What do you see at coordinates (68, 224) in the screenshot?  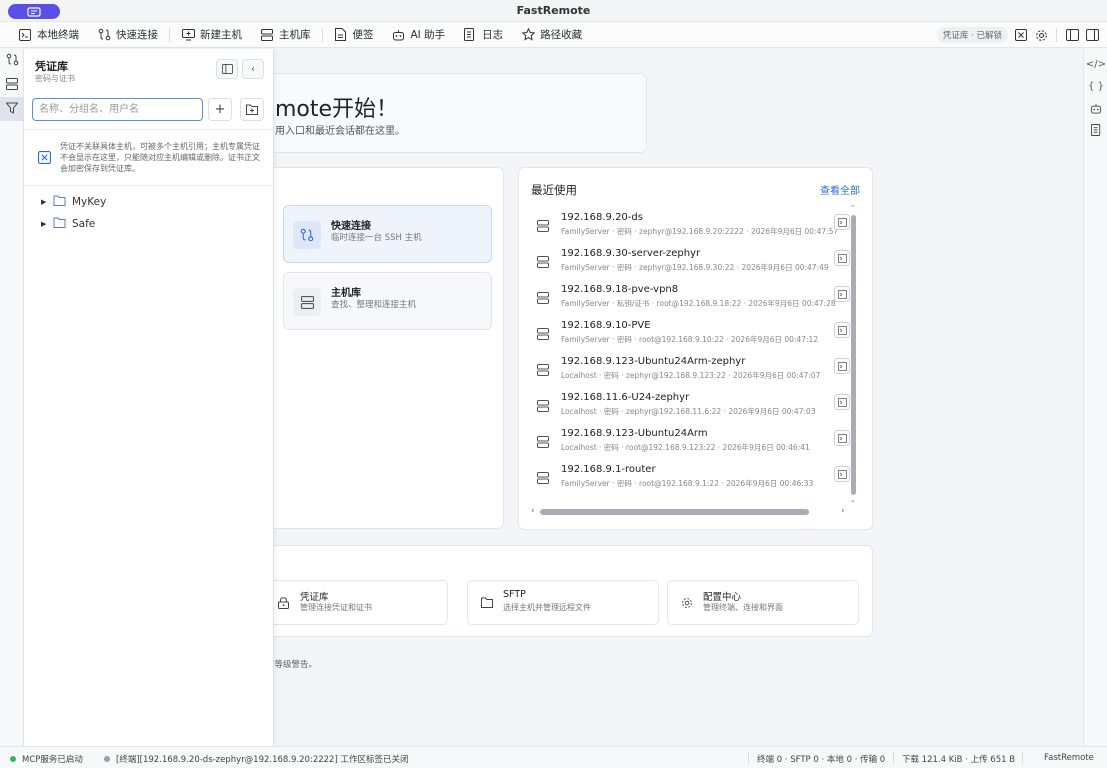 I see `tree-folder-safe: ▶ Safe` at bounding box center [68, 224].